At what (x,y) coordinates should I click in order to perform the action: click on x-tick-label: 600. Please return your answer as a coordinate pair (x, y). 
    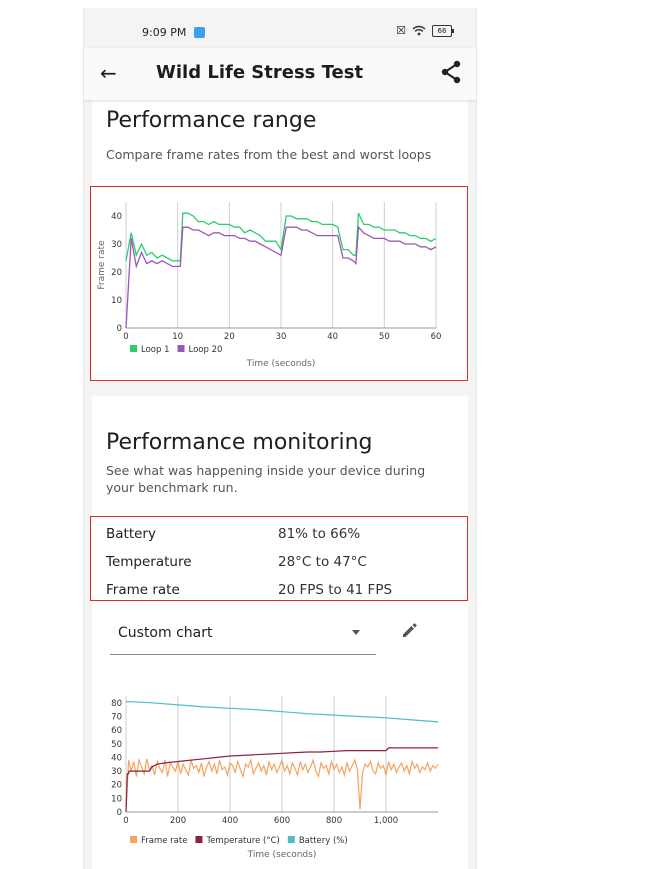
    Looking at the image, I should click on (282, 821).